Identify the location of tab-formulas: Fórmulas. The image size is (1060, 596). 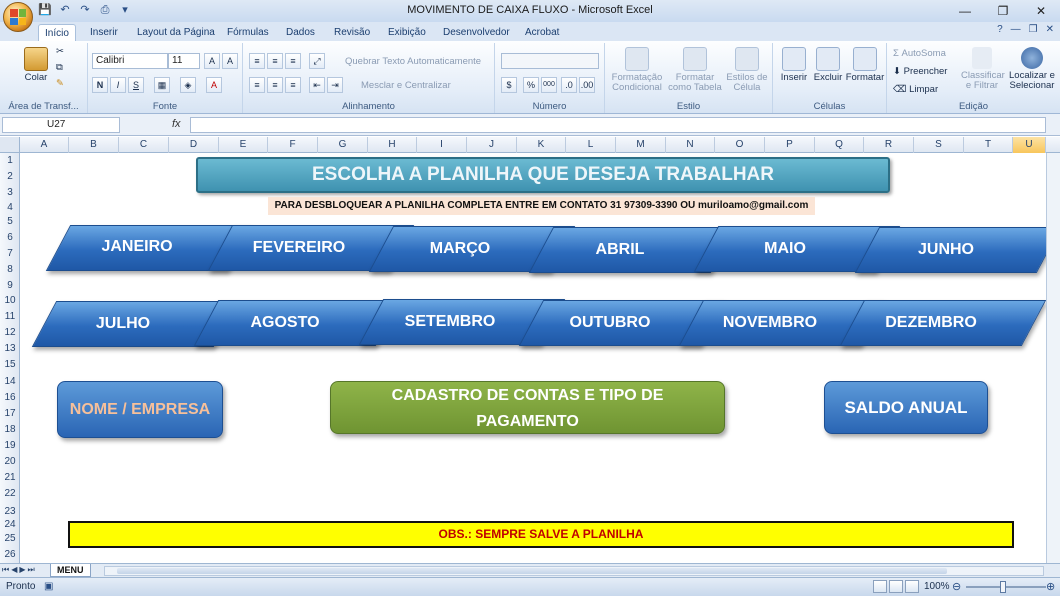
(248, 33).